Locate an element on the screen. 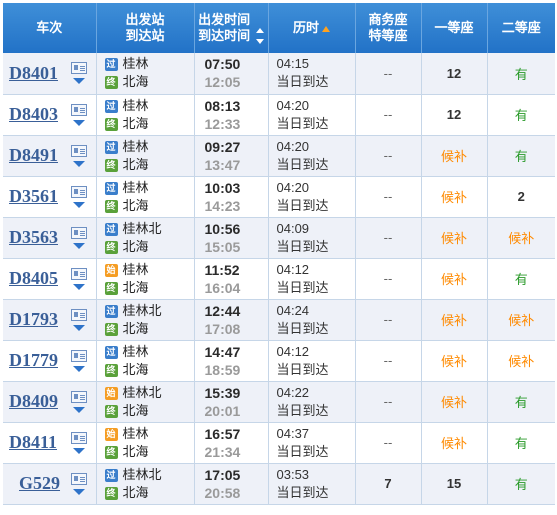 The height and width of the screenshot is (515, 557). train-number-link: D8403 is located at coordinates (38, 114).